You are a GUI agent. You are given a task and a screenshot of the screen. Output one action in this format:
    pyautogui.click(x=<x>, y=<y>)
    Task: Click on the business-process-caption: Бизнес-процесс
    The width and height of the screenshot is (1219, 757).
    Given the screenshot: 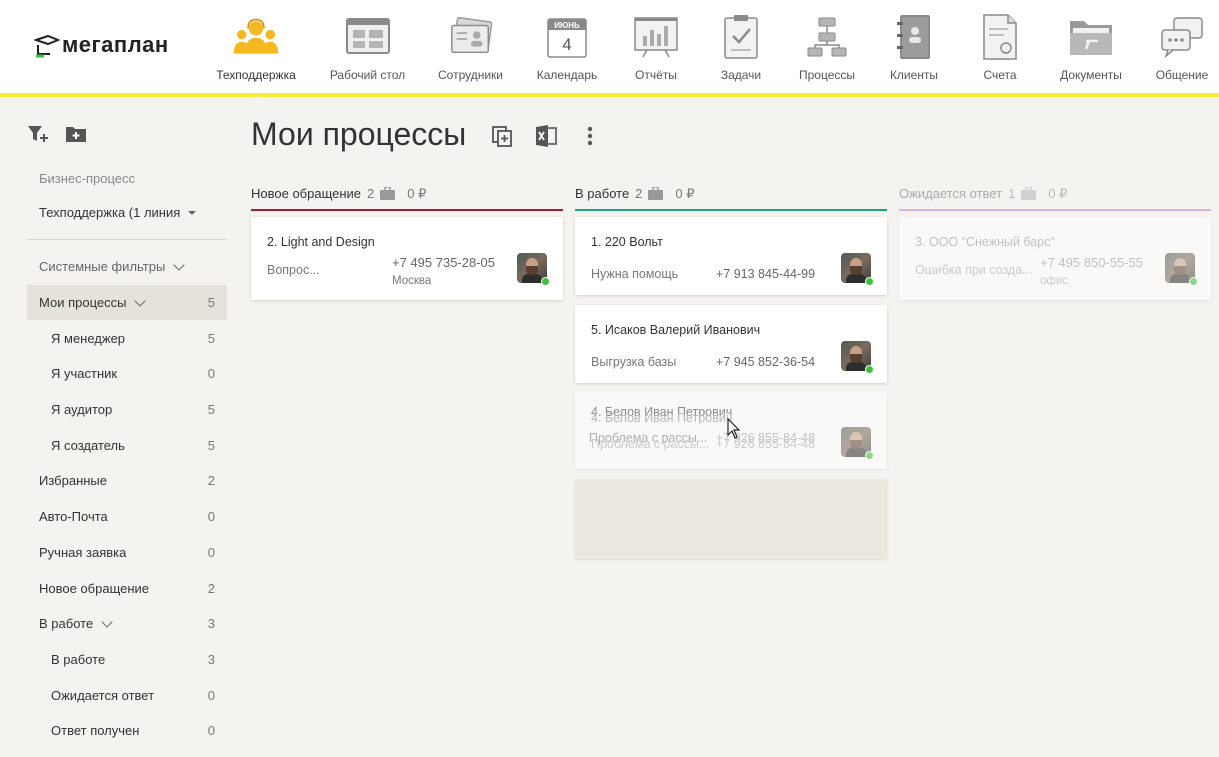 What is the action you would take?
    pyautogui.click(x=87, y=178)
    